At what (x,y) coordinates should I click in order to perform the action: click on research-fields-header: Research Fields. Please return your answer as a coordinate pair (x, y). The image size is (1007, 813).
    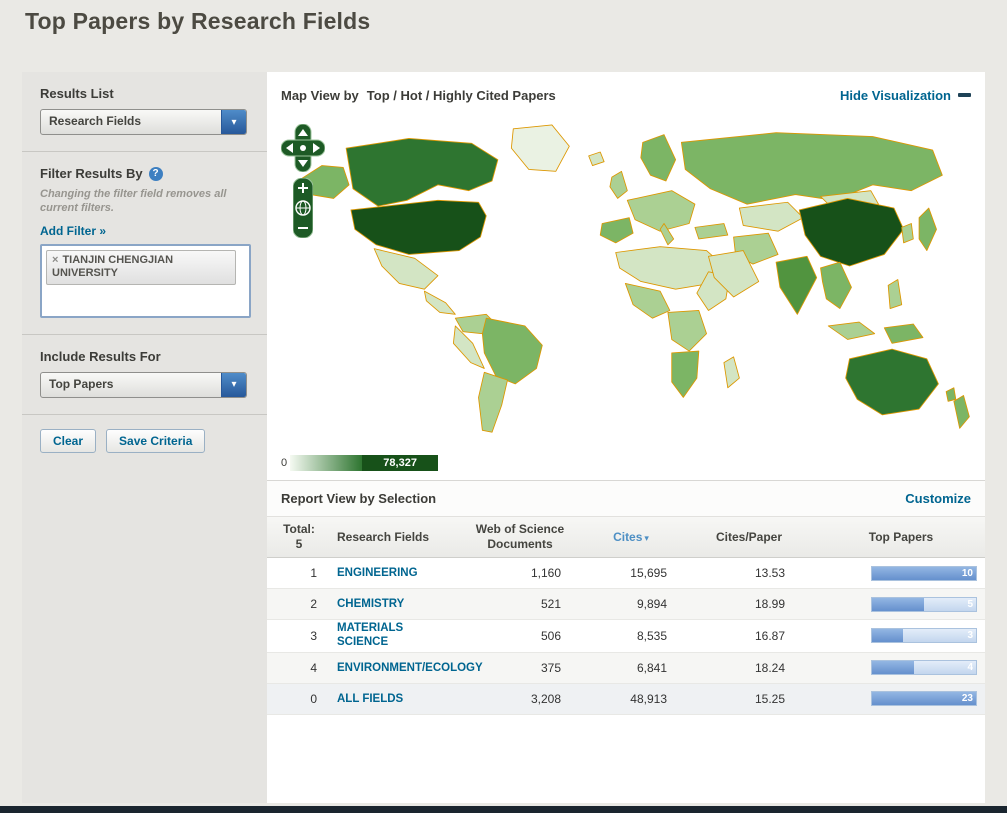
    Looking at the image, I should click on (383, 537).